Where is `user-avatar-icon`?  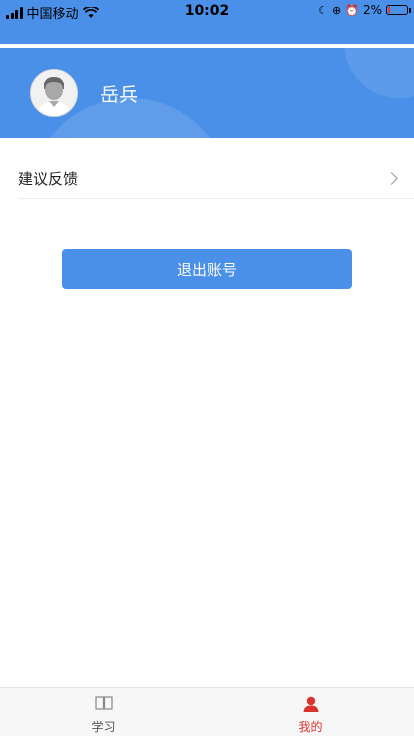 user-avatar-icon is located at coordinates (54, 93).